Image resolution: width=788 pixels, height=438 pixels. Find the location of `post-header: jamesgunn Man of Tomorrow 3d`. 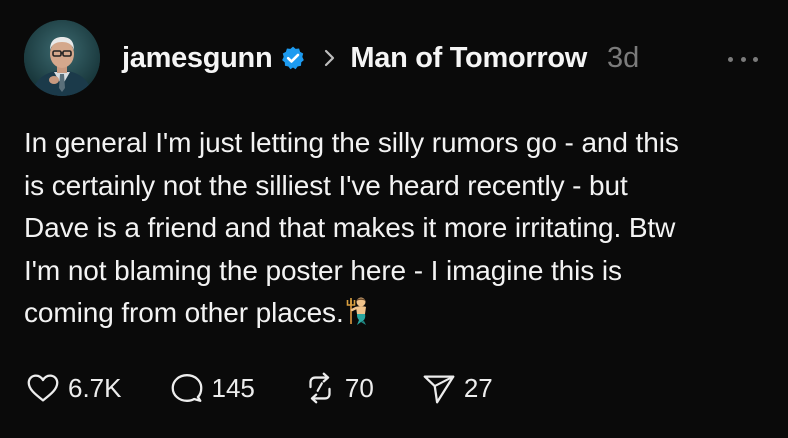

post-header: jamesgunn Man of Tomorrow 3d is located at coordinates (380, 58).